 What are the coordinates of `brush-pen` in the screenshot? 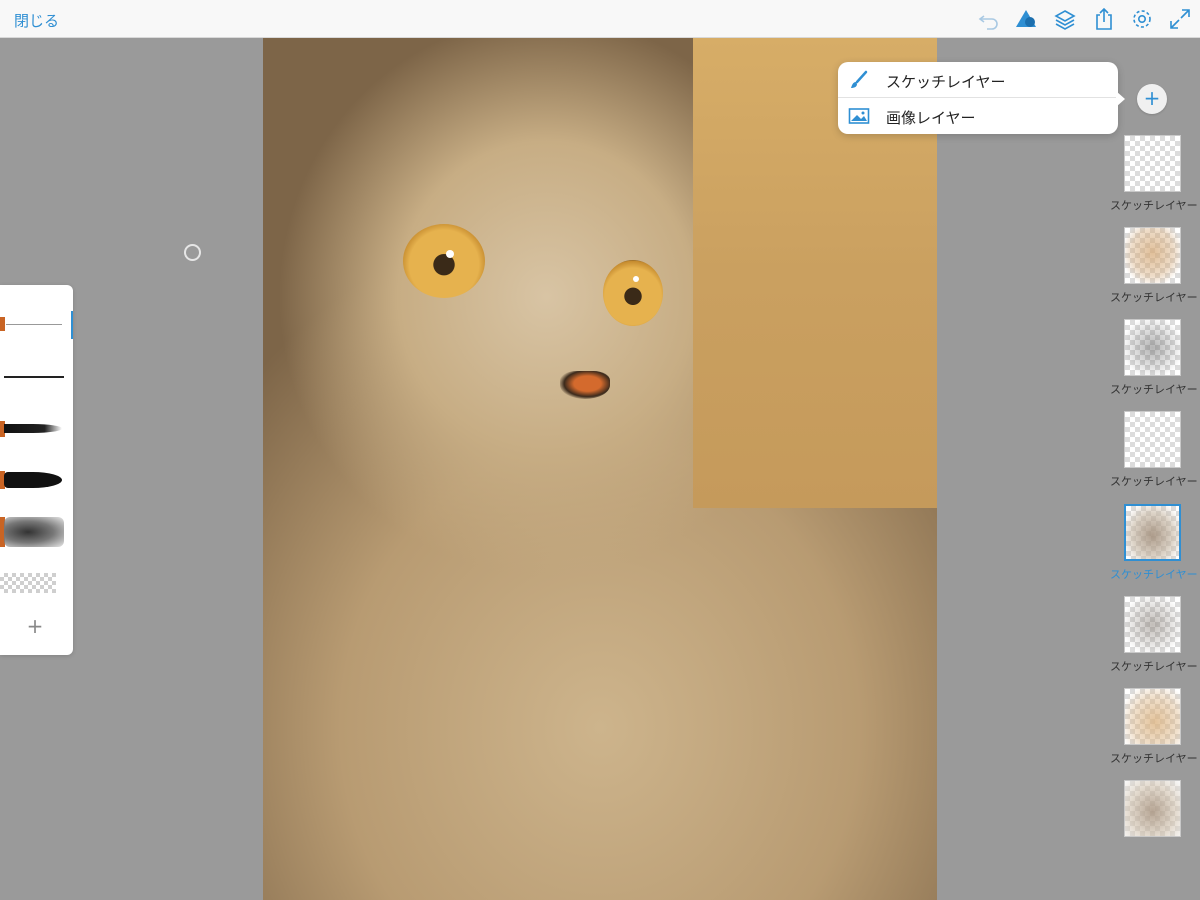 It's located at (36, 377).